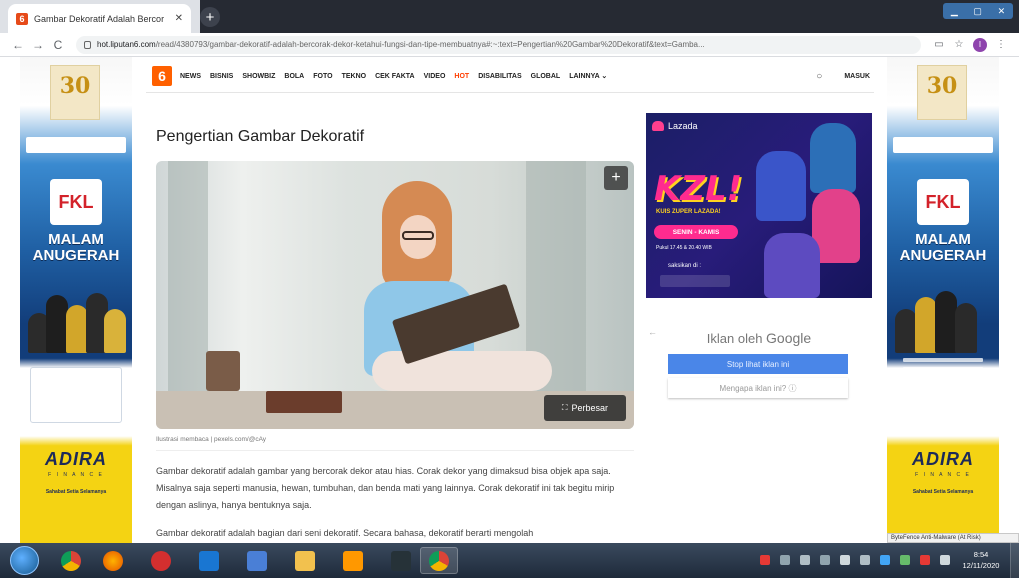  I want to click on article-heading: Pengertian Gambar Dekoratif, so click(260, 136).